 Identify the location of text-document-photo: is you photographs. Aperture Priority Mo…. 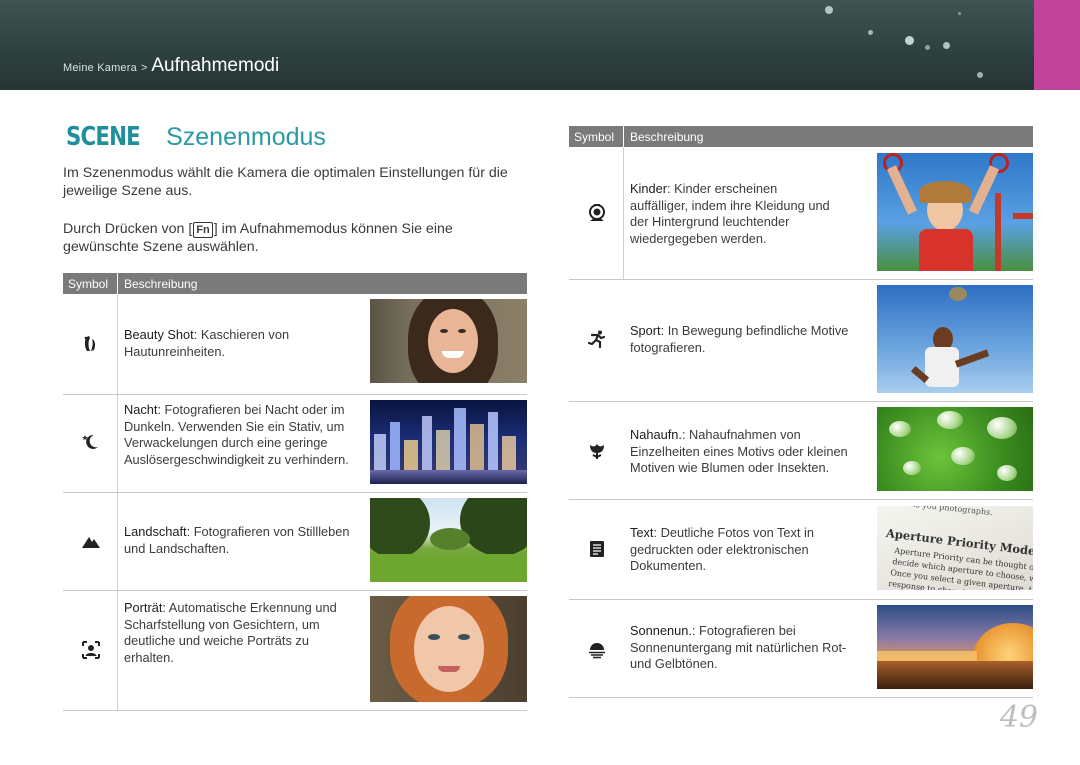
(955, 548).